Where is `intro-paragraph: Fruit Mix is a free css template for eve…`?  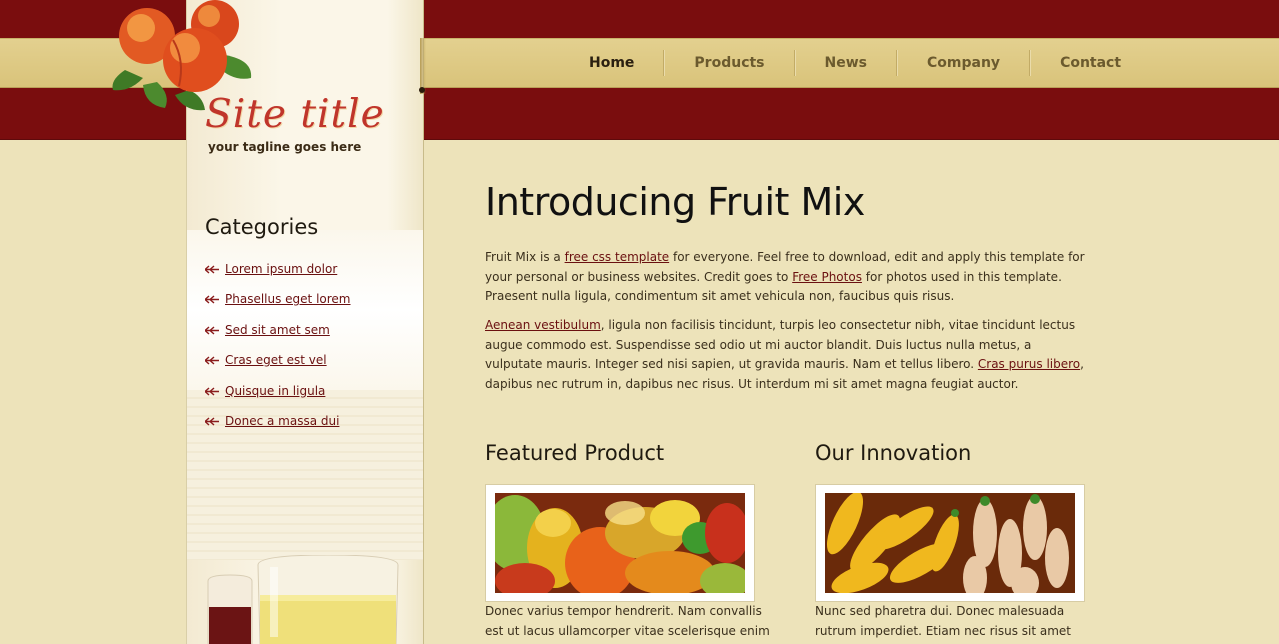 intro-paragraph: Fruit Mix is a free css template for eve… is located at coordinates (787, 277).